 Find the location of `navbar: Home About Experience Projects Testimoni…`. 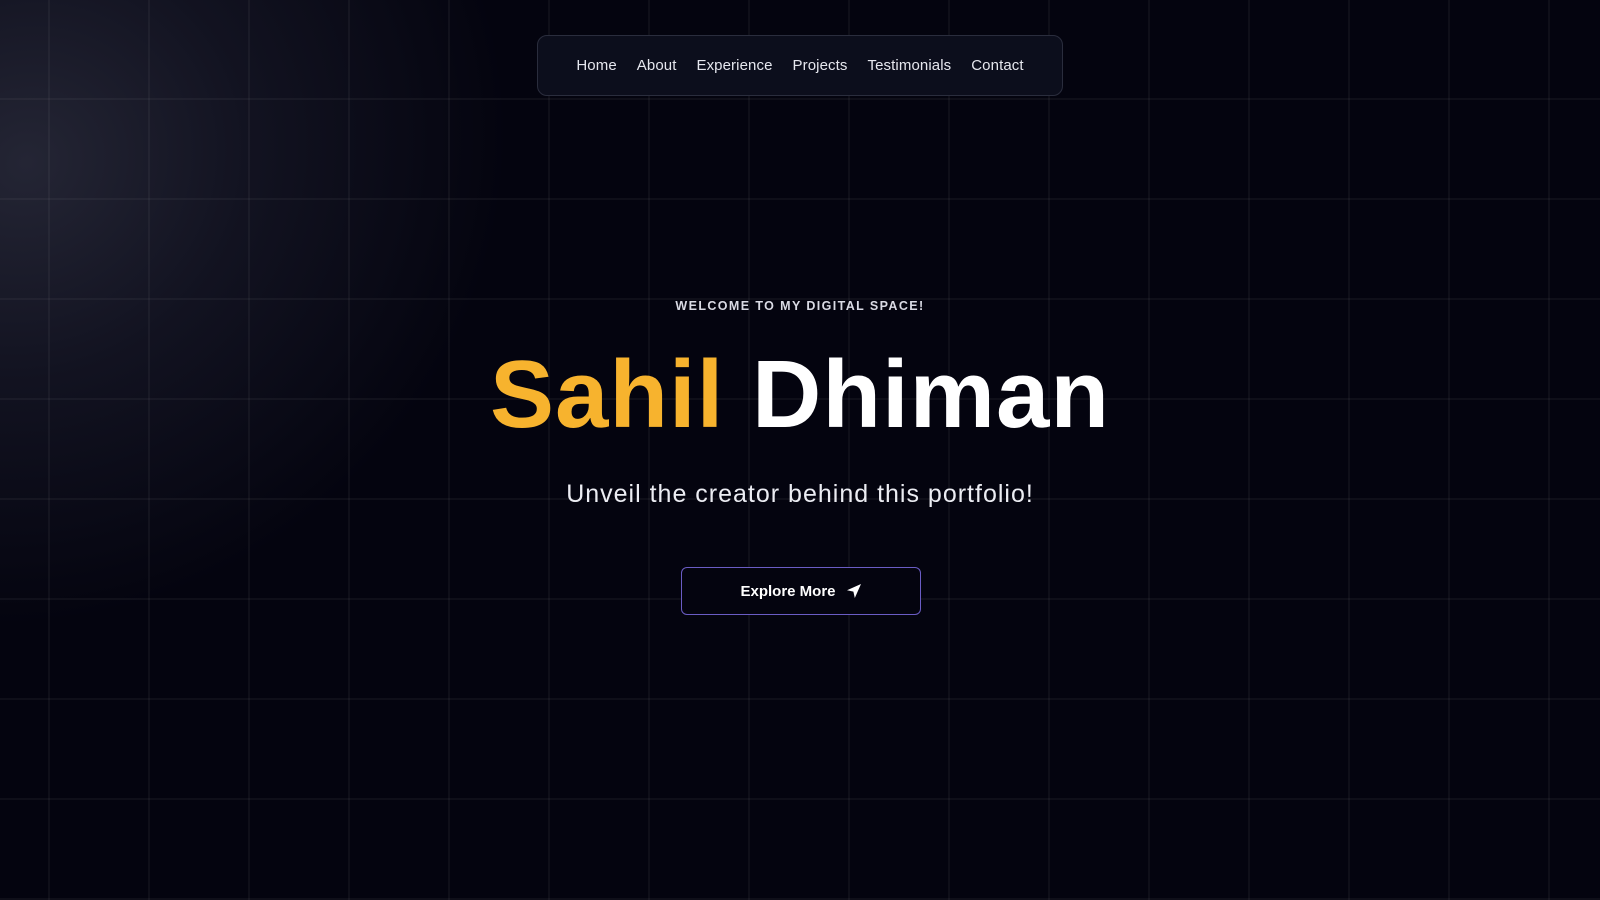

navbar: Home About Experience Projects Testimoni… is located at coordinates (800, 65).